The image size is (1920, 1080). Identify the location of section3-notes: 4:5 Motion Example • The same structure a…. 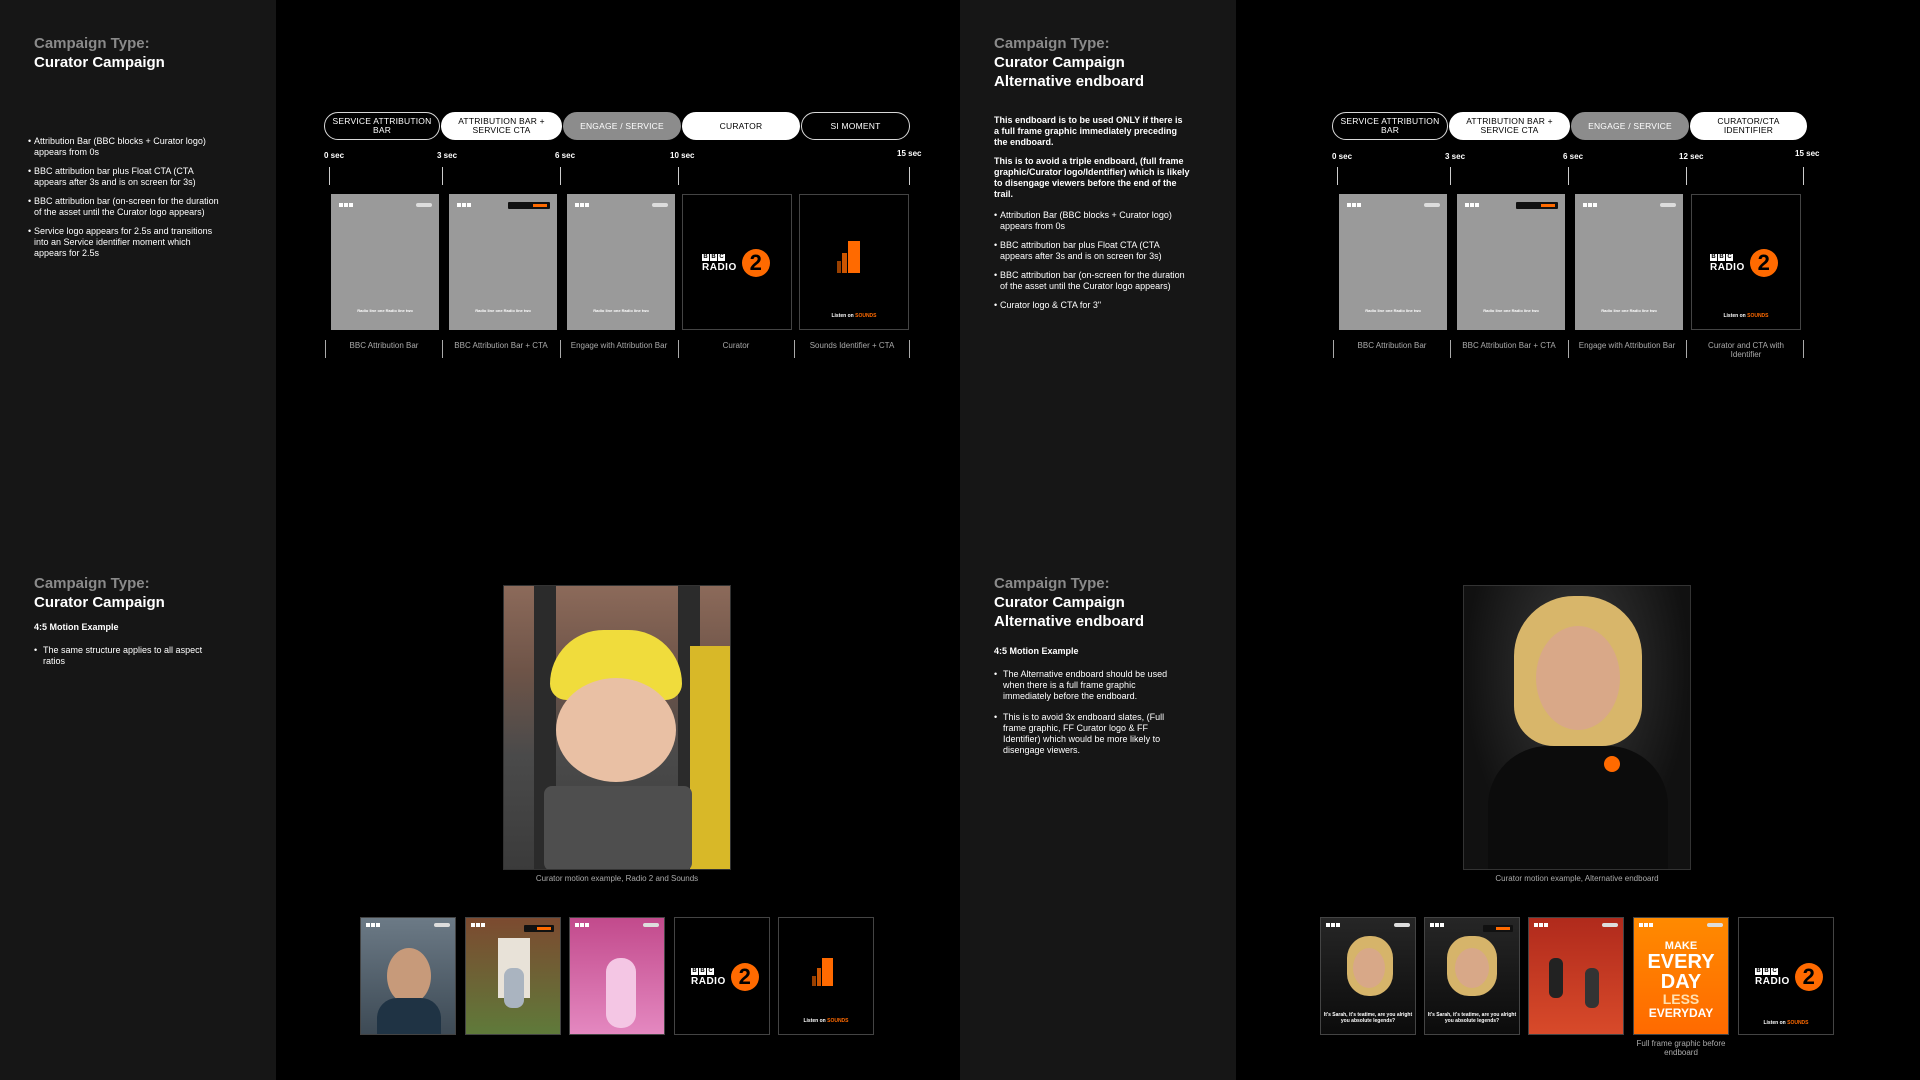
(129, 648).